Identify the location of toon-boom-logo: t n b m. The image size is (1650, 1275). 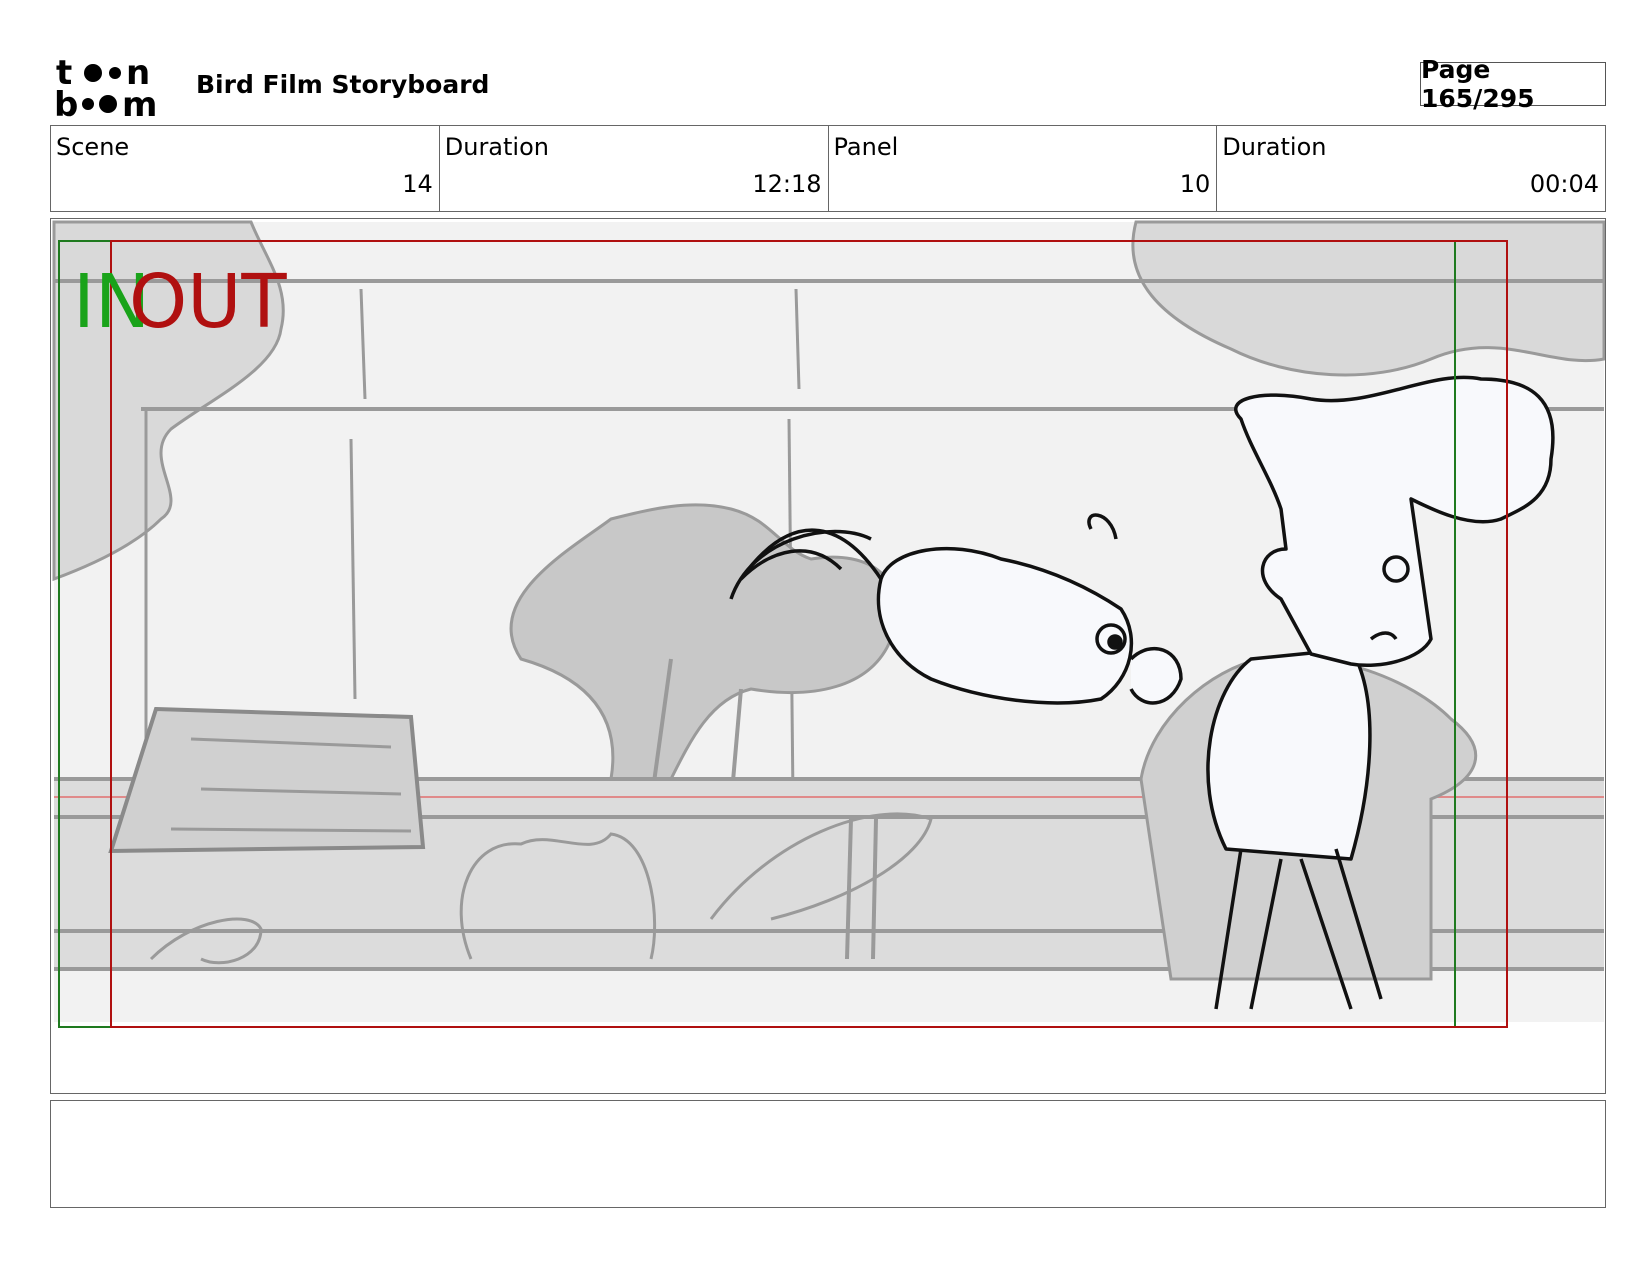
(105, 86).